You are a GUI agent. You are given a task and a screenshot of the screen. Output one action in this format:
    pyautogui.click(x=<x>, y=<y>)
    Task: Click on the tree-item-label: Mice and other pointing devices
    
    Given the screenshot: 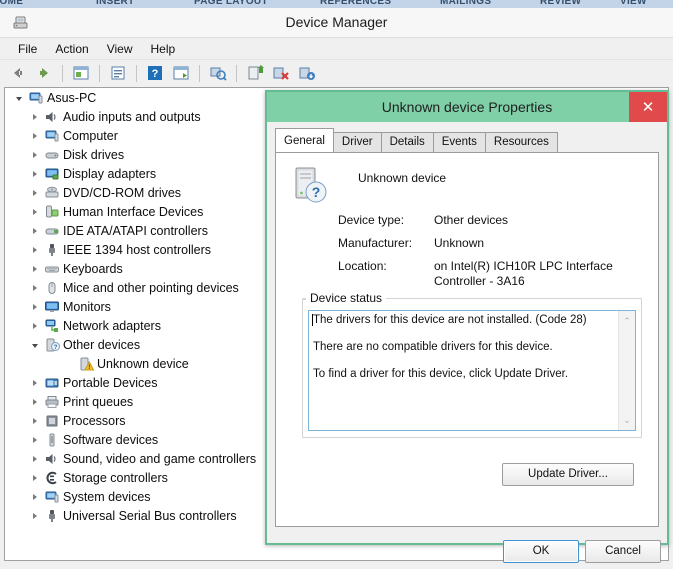 What is the action you would take?
    pyautogui.click(x=151, y=287)
    